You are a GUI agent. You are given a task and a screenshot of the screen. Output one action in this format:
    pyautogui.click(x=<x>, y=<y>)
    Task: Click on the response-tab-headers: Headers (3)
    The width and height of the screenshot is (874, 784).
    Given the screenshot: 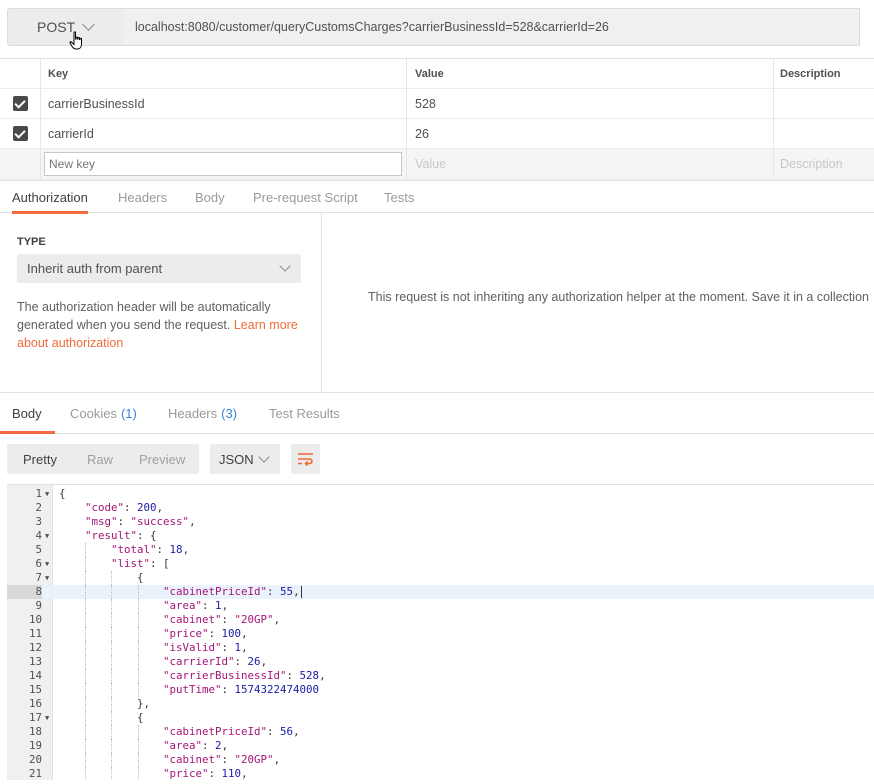 What is the action you would take?
    pyautogui.click(x=202, y=413)
    